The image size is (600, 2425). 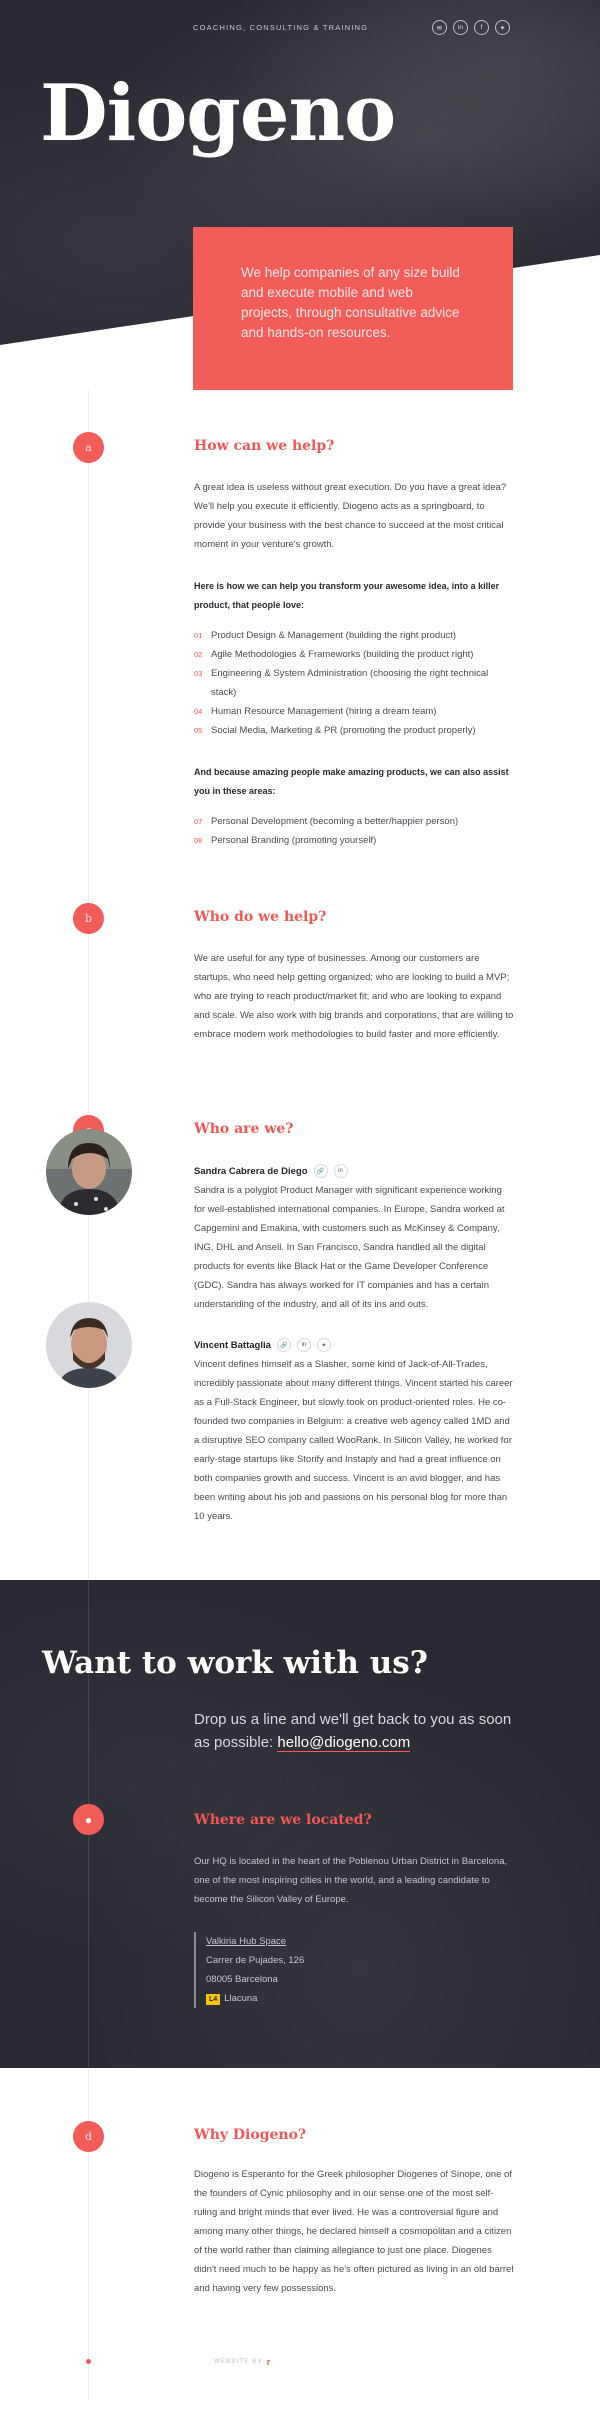 I want to click on person-header-sandra: Sandra Cabrera de Diego 🔗 in, so click(x=271, y=1171).